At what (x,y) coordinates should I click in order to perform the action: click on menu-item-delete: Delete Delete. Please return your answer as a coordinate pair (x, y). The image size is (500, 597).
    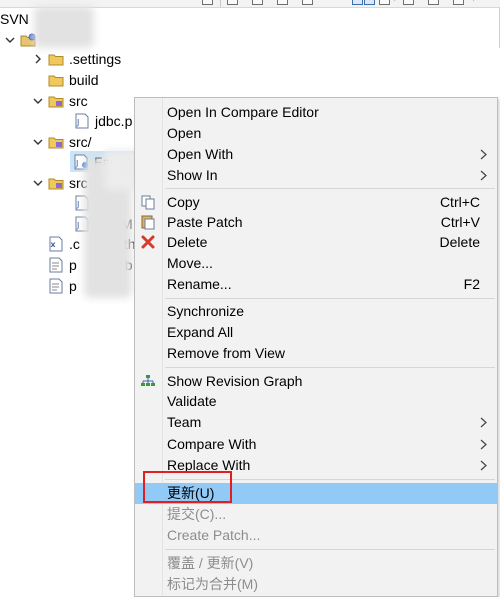
    Looking at the image, I should click on (316, 242).